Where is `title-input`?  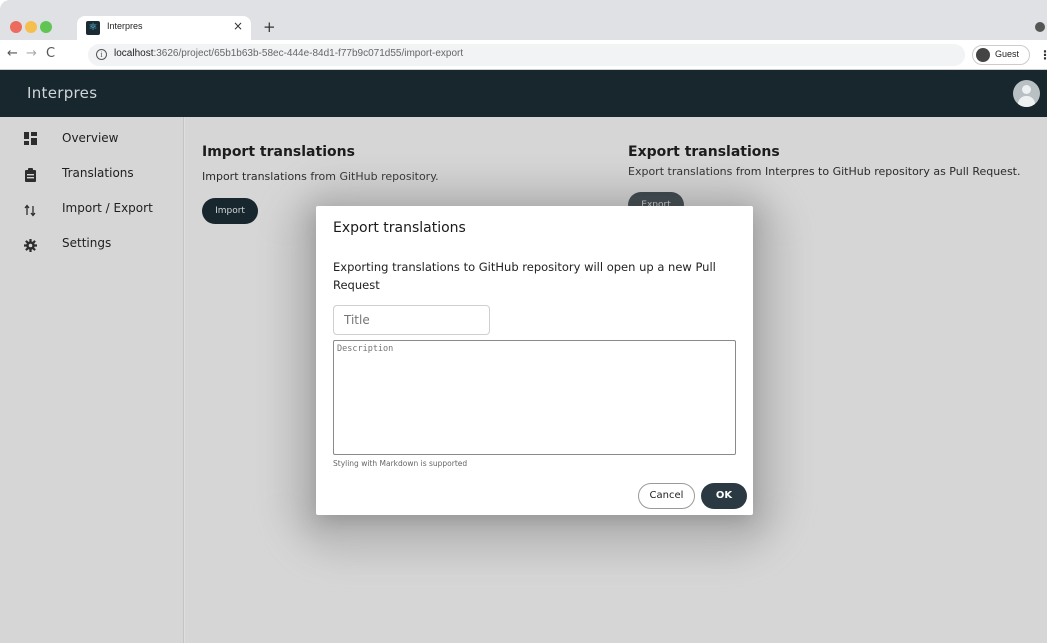
title-input is located at coordinates (411, 320).